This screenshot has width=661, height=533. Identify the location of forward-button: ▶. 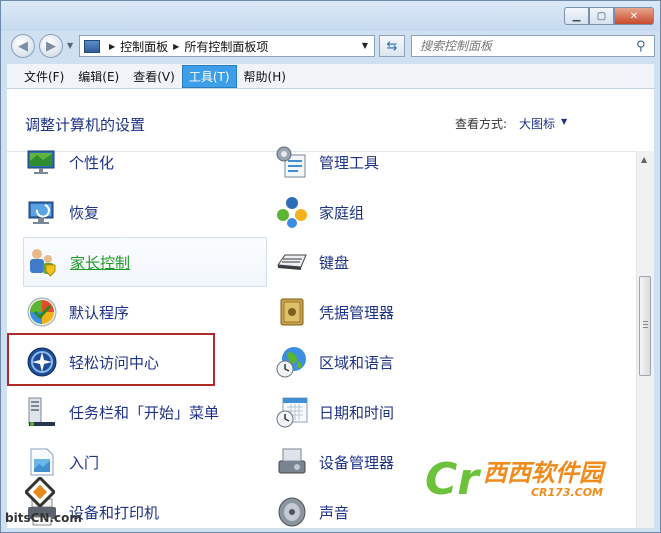
(51, 46).